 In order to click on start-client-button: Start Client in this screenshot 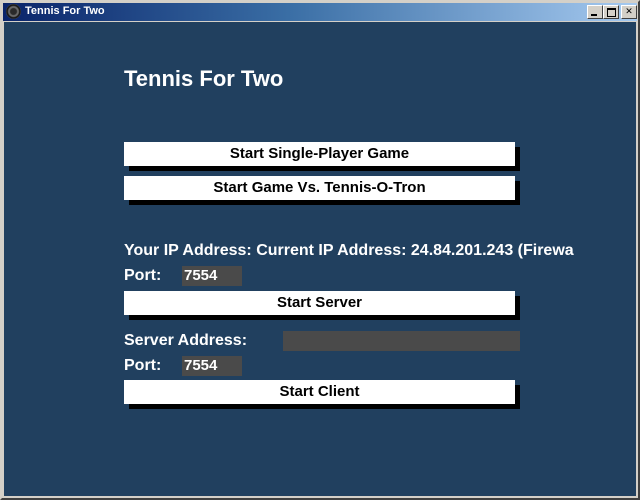, I will do `click(319, 392)`.